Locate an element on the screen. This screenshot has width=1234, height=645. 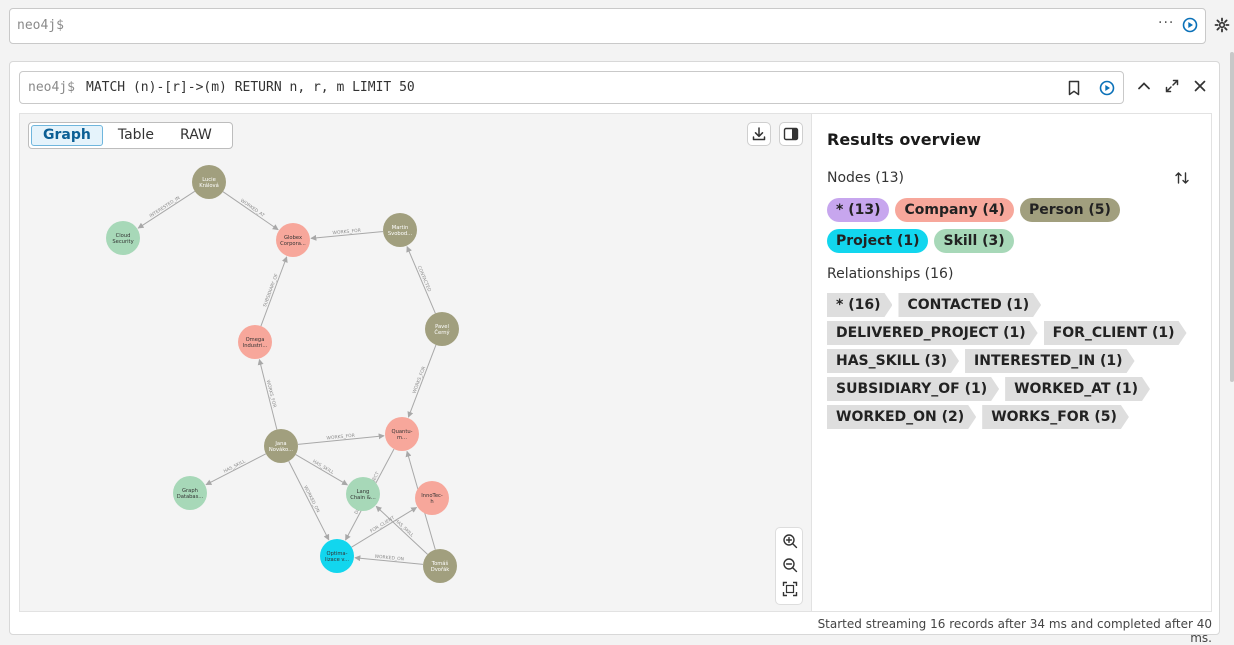
bookmark-icon is located at coordinates (1074, 90).